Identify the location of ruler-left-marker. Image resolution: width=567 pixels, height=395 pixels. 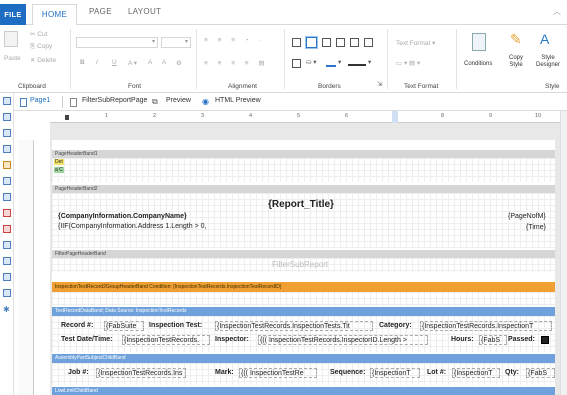
(67, 117).